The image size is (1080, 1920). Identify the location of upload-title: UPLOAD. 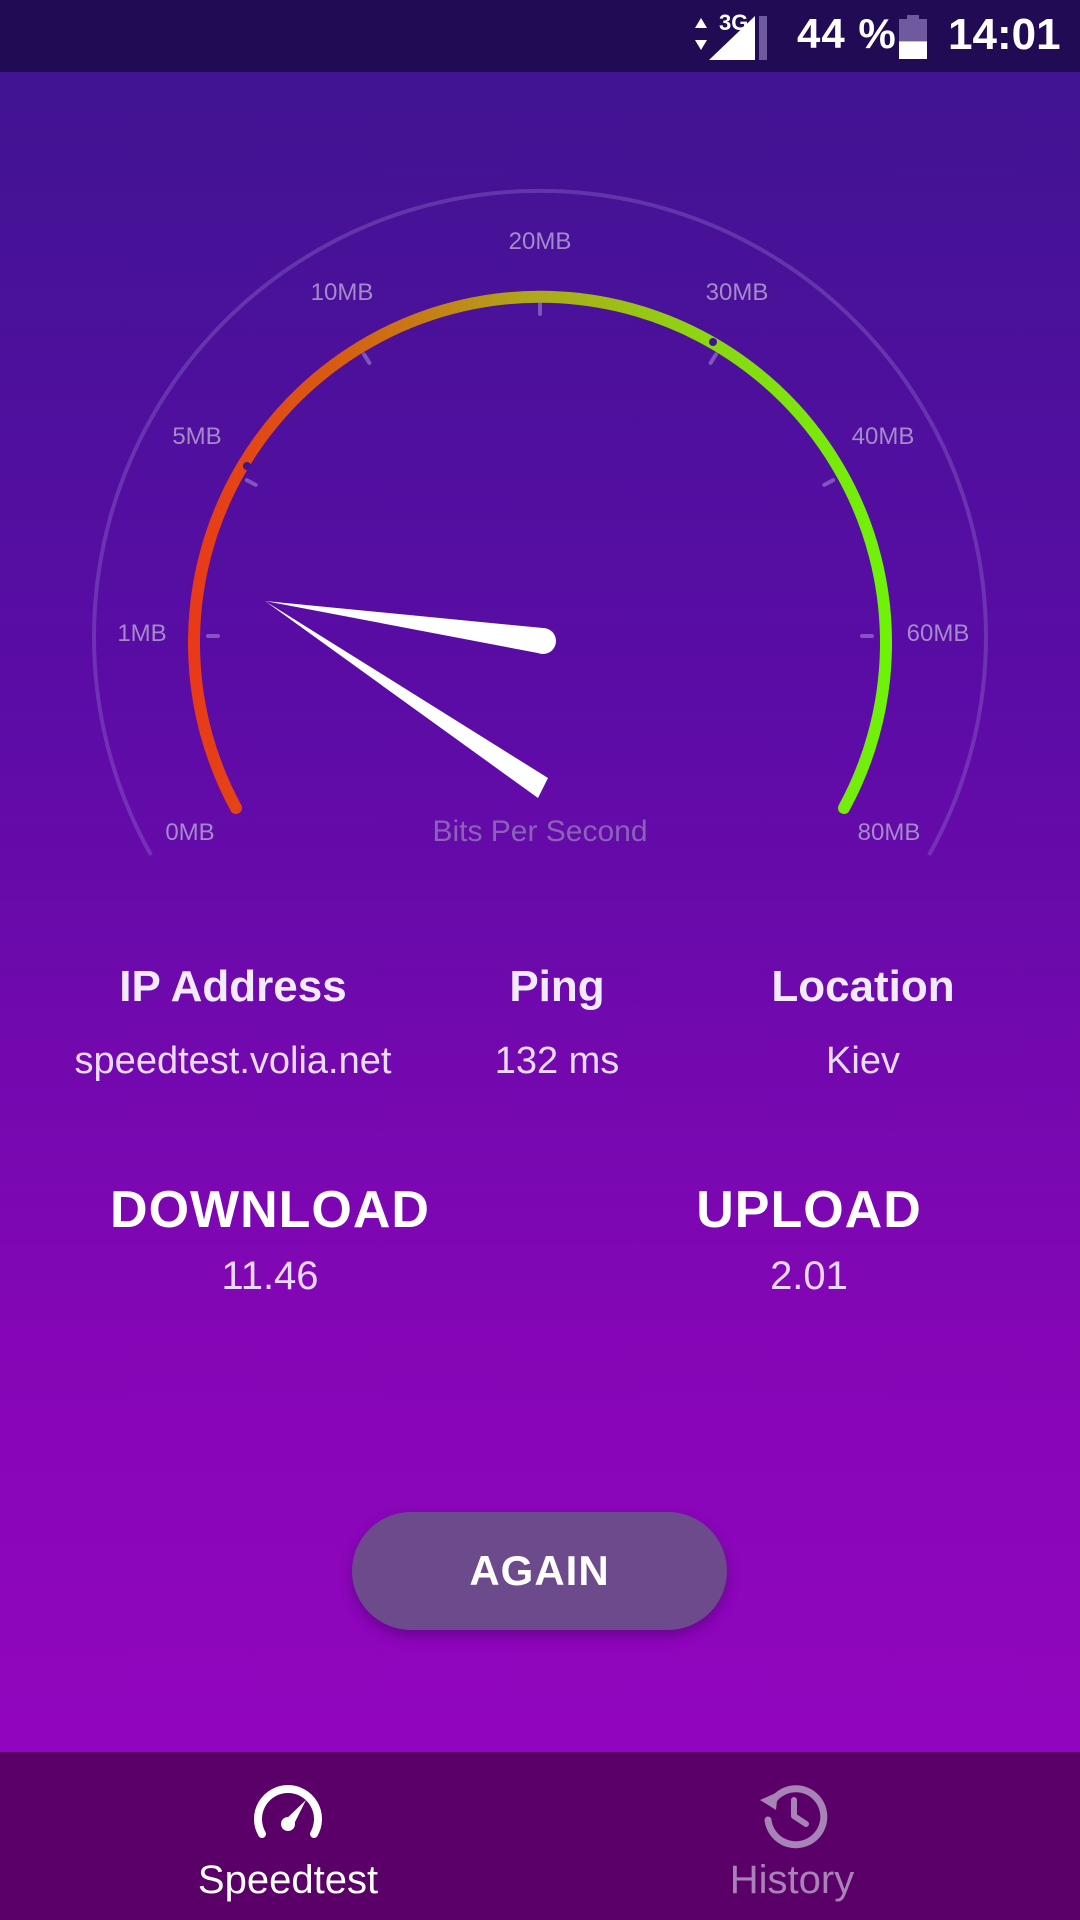
(809, 1210).